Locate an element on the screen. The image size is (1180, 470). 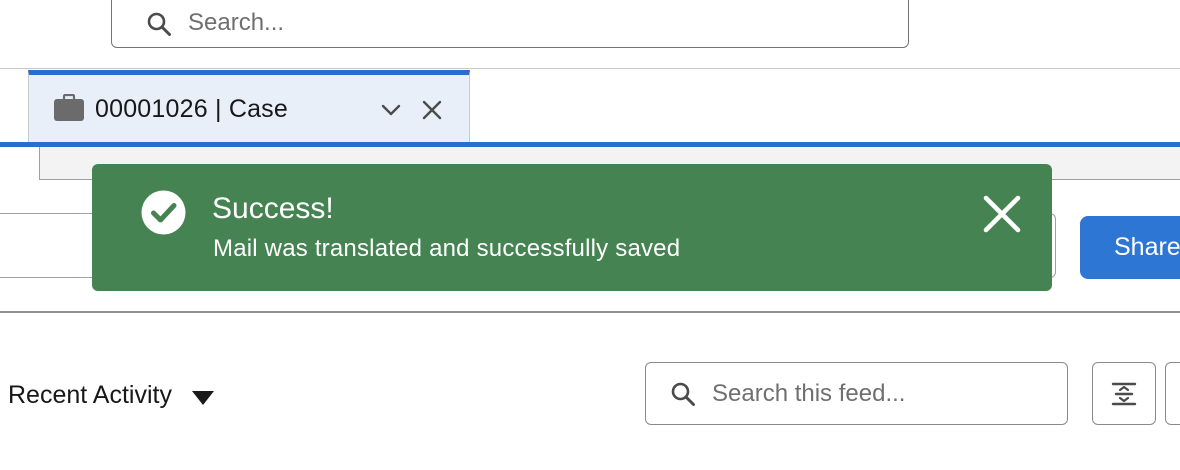
header-divider is located at coordinates (590, 68).